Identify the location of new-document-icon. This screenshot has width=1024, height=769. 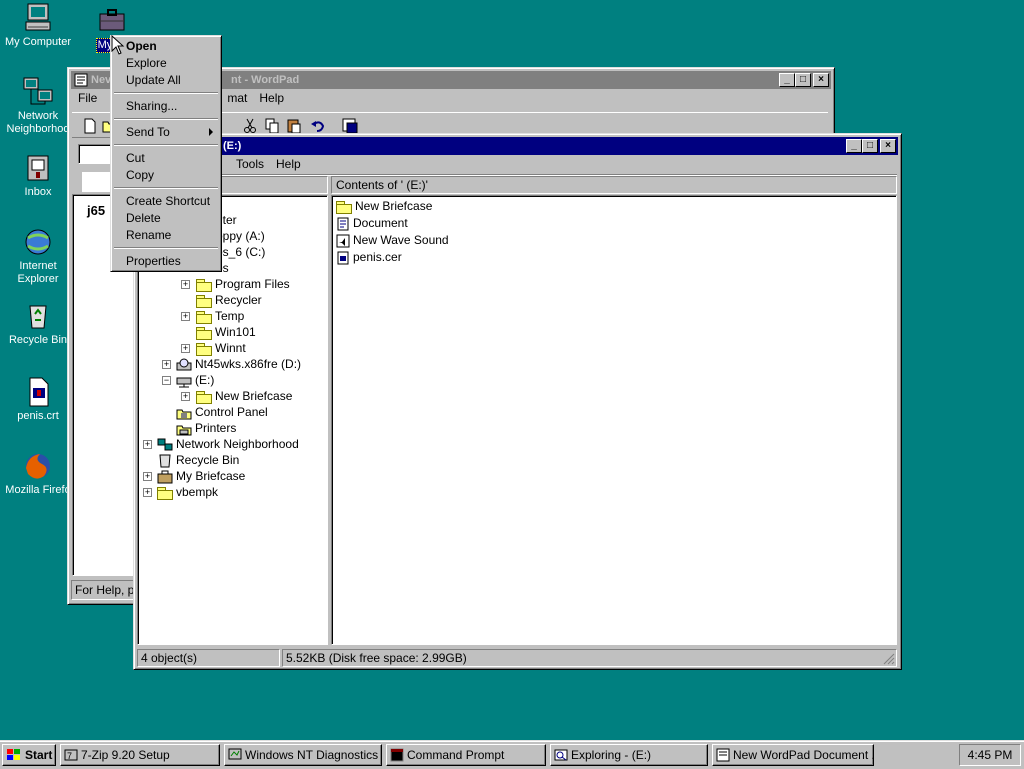
(90, 126).